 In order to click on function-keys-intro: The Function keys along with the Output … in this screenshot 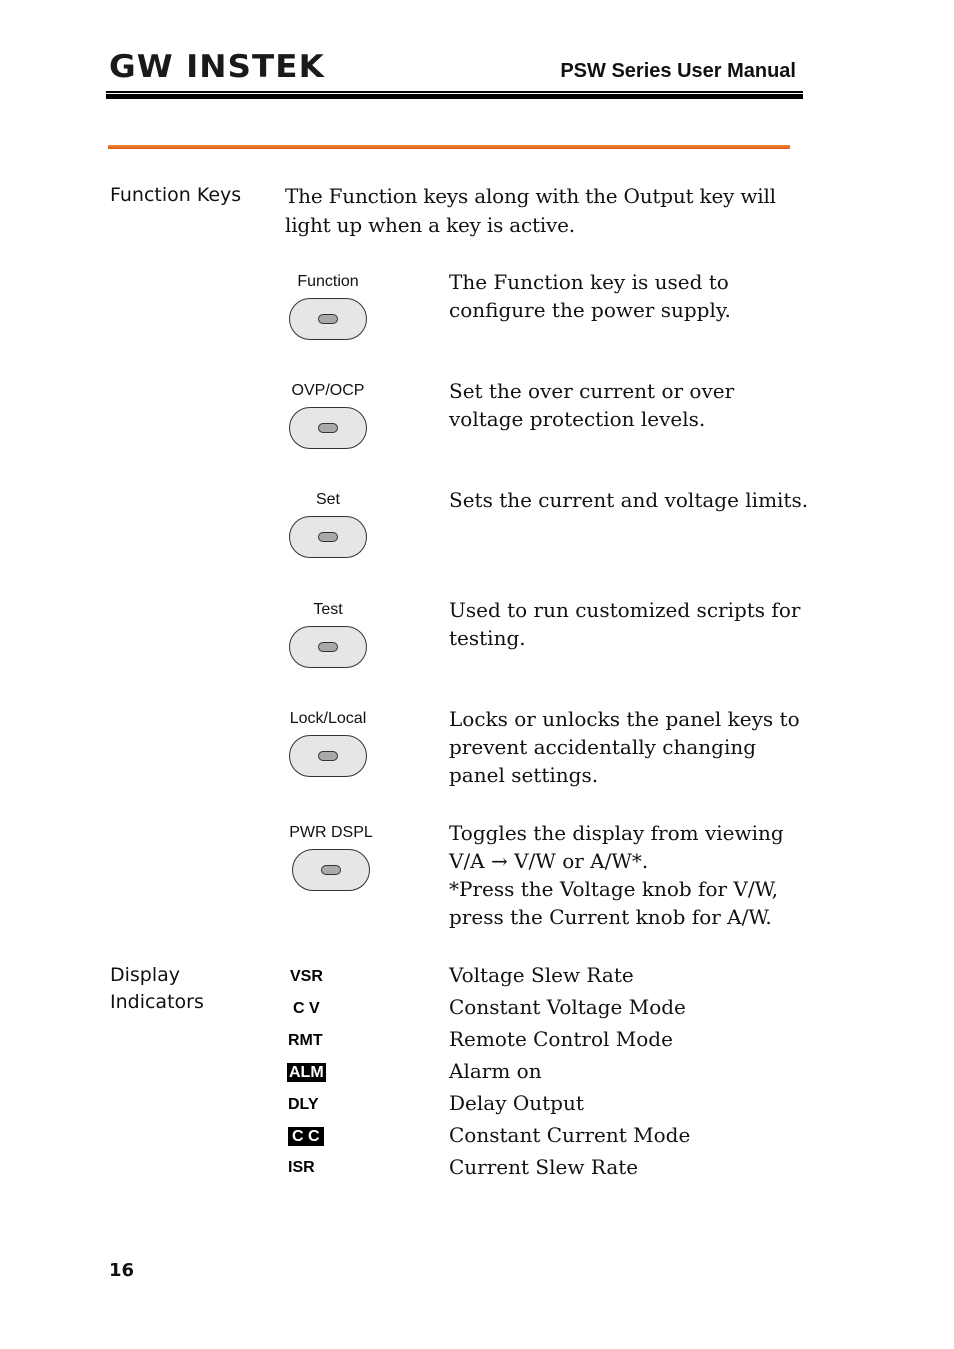, I will do `click(530, 210)`.